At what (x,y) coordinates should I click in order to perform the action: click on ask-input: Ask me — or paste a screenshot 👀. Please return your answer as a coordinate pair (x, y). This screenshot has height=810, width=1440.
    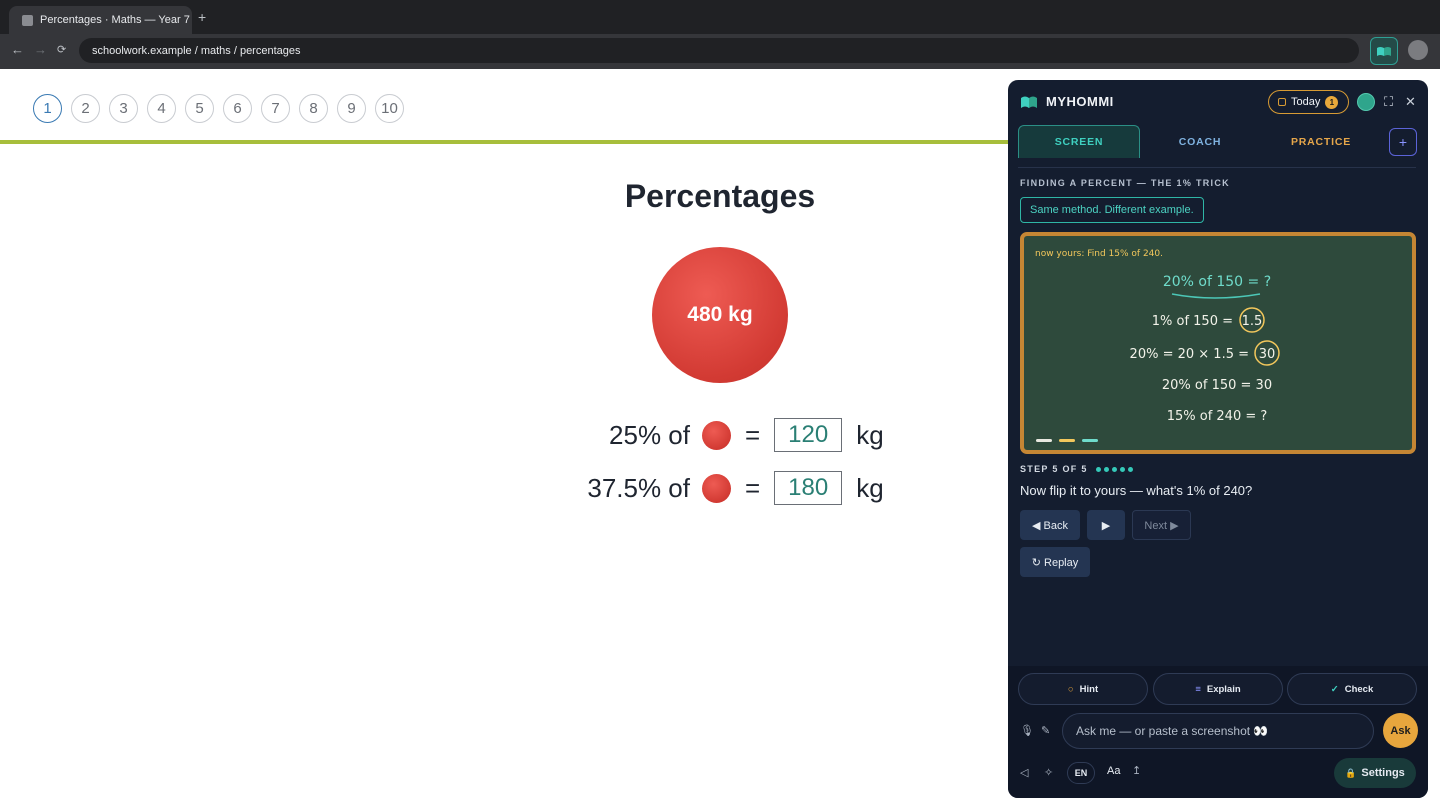
    Looking at the image, I should click on (1218, 731).